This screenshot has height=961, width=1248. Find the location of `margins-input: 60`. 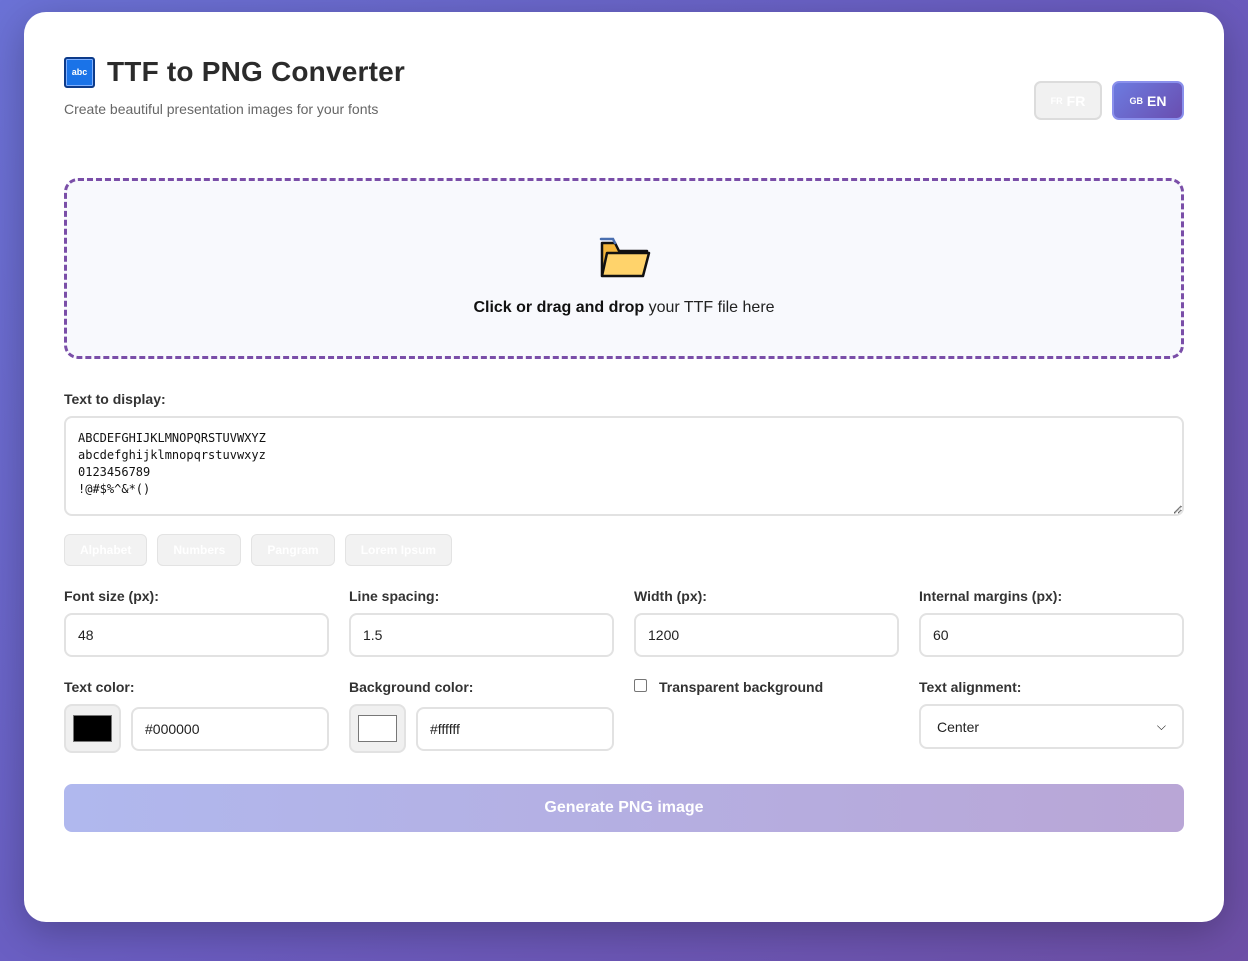

margins-input: 60 is located at coordinates (1051, 635).